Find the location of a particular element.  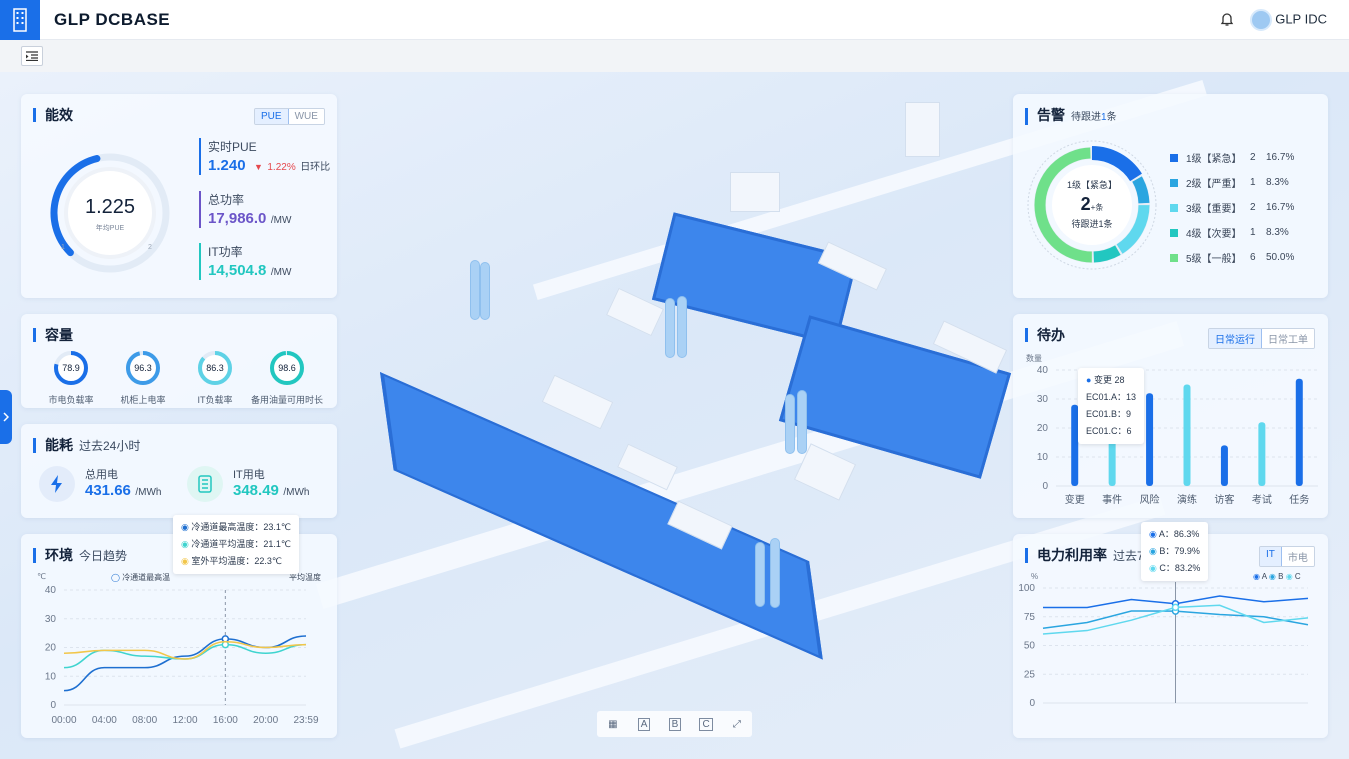

user-menu: GLP IDC is located at coordinates (1288, 20).